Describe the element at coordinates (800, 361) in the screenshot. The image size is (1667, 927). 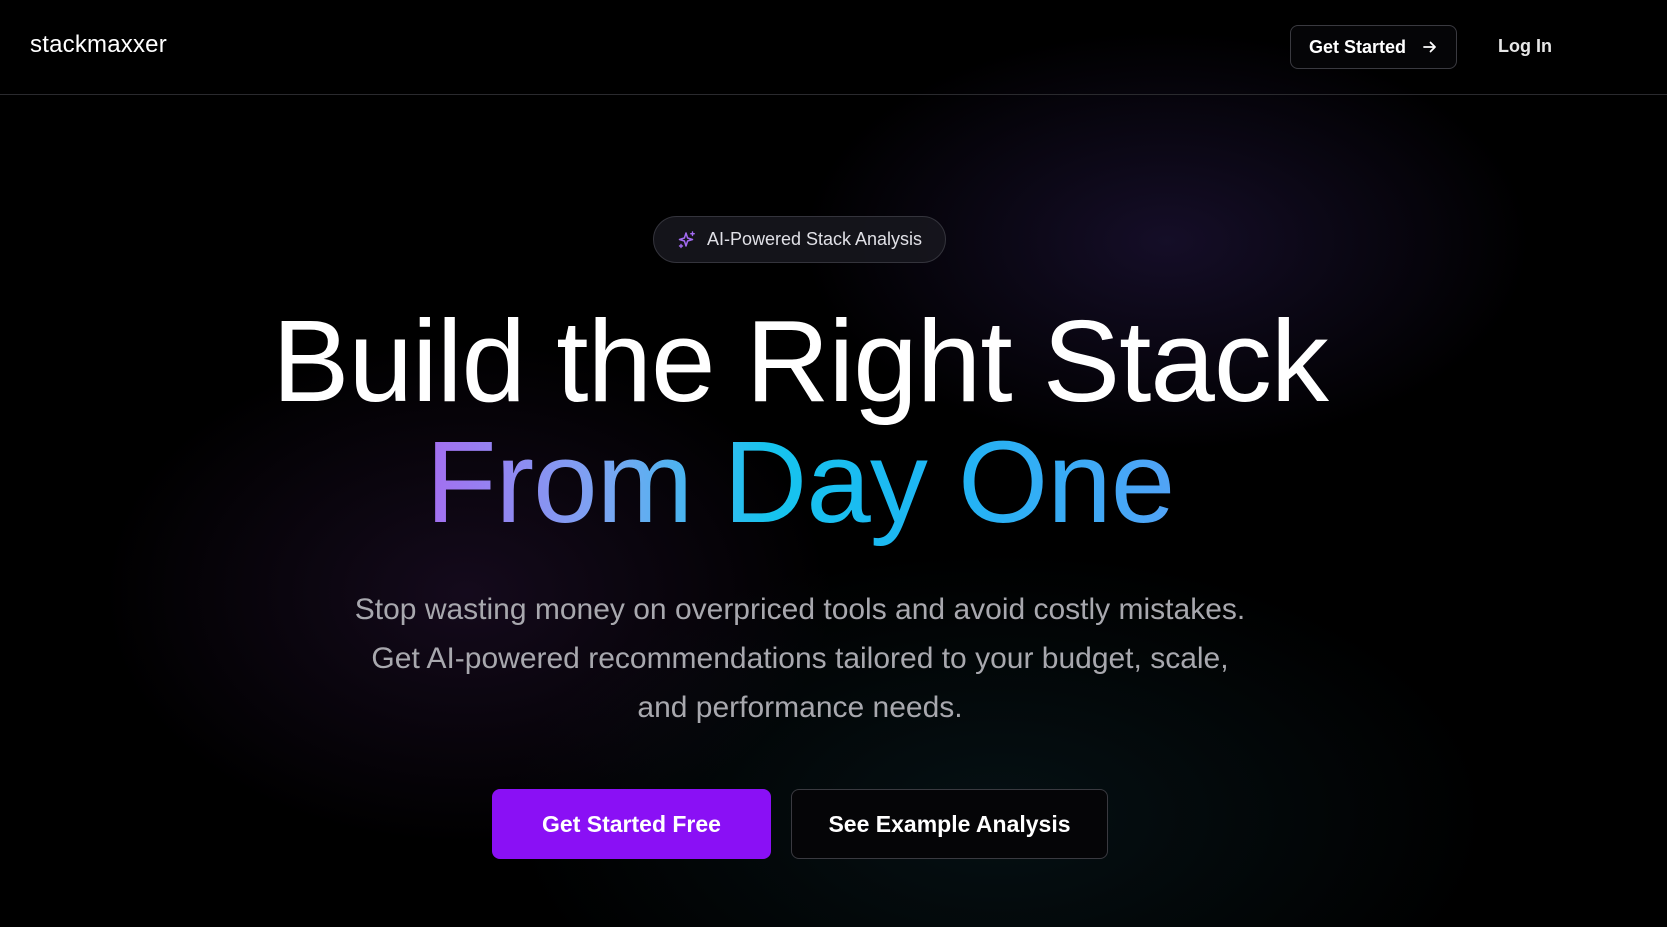
I see `hero-headline-line1: Build the Right Stack` at that location.